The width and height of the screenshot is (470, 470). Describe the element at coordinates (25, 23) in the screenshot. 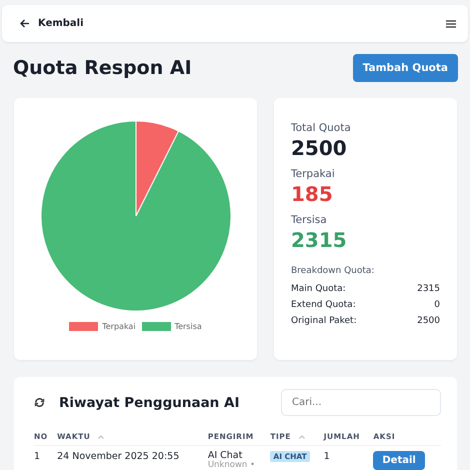

I see `back-arrow-icon` at that location.